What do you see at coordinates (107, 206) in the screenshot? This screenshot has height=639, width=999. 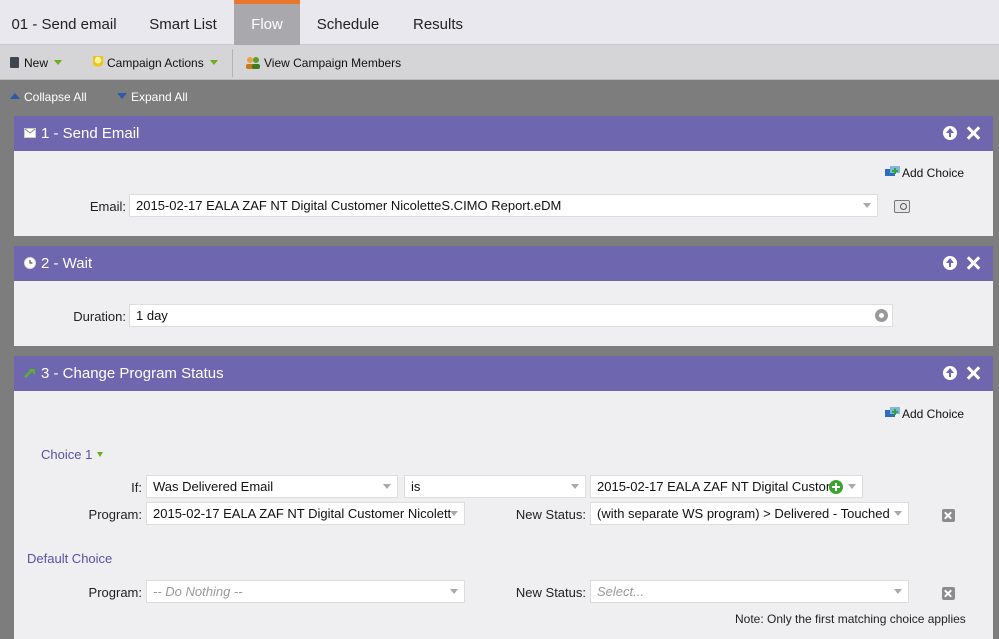 I see `email-label: Email:` at bounding box center [107, 206].